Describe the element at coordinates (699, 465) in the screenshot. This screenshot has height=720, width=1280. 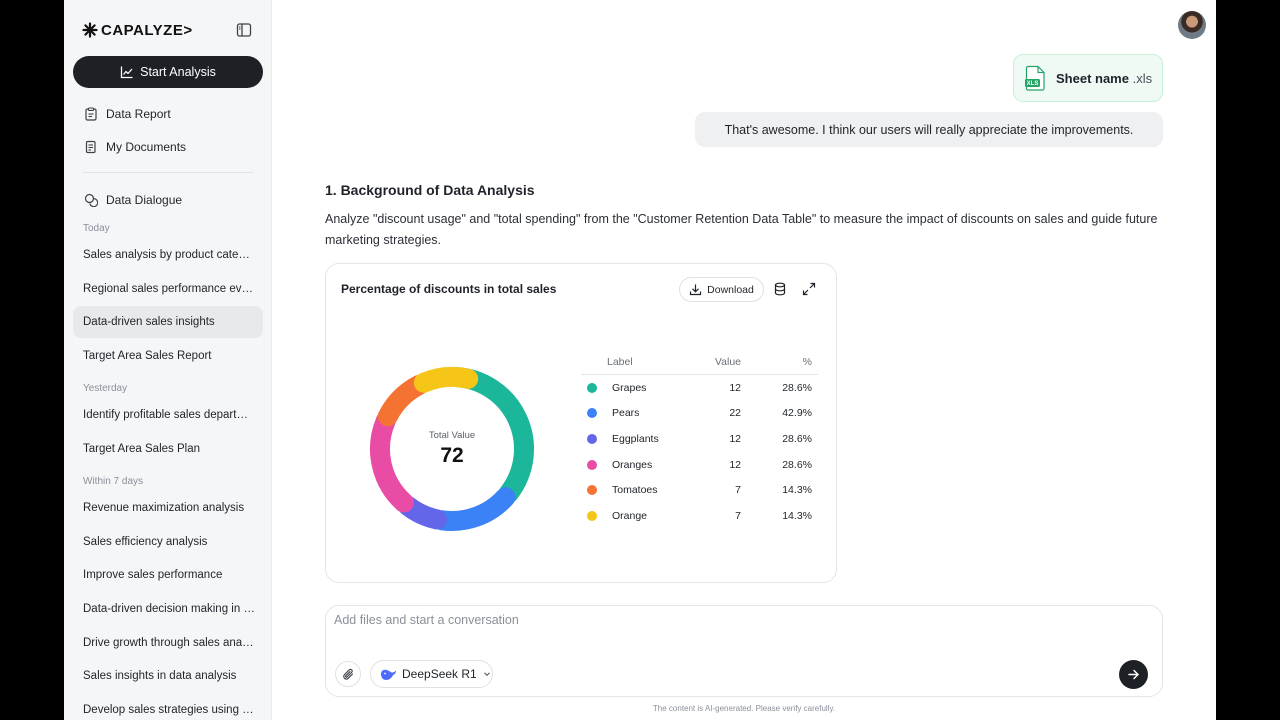
I see `legend-row-oranges: Oranges 12 28.6%` at that location.